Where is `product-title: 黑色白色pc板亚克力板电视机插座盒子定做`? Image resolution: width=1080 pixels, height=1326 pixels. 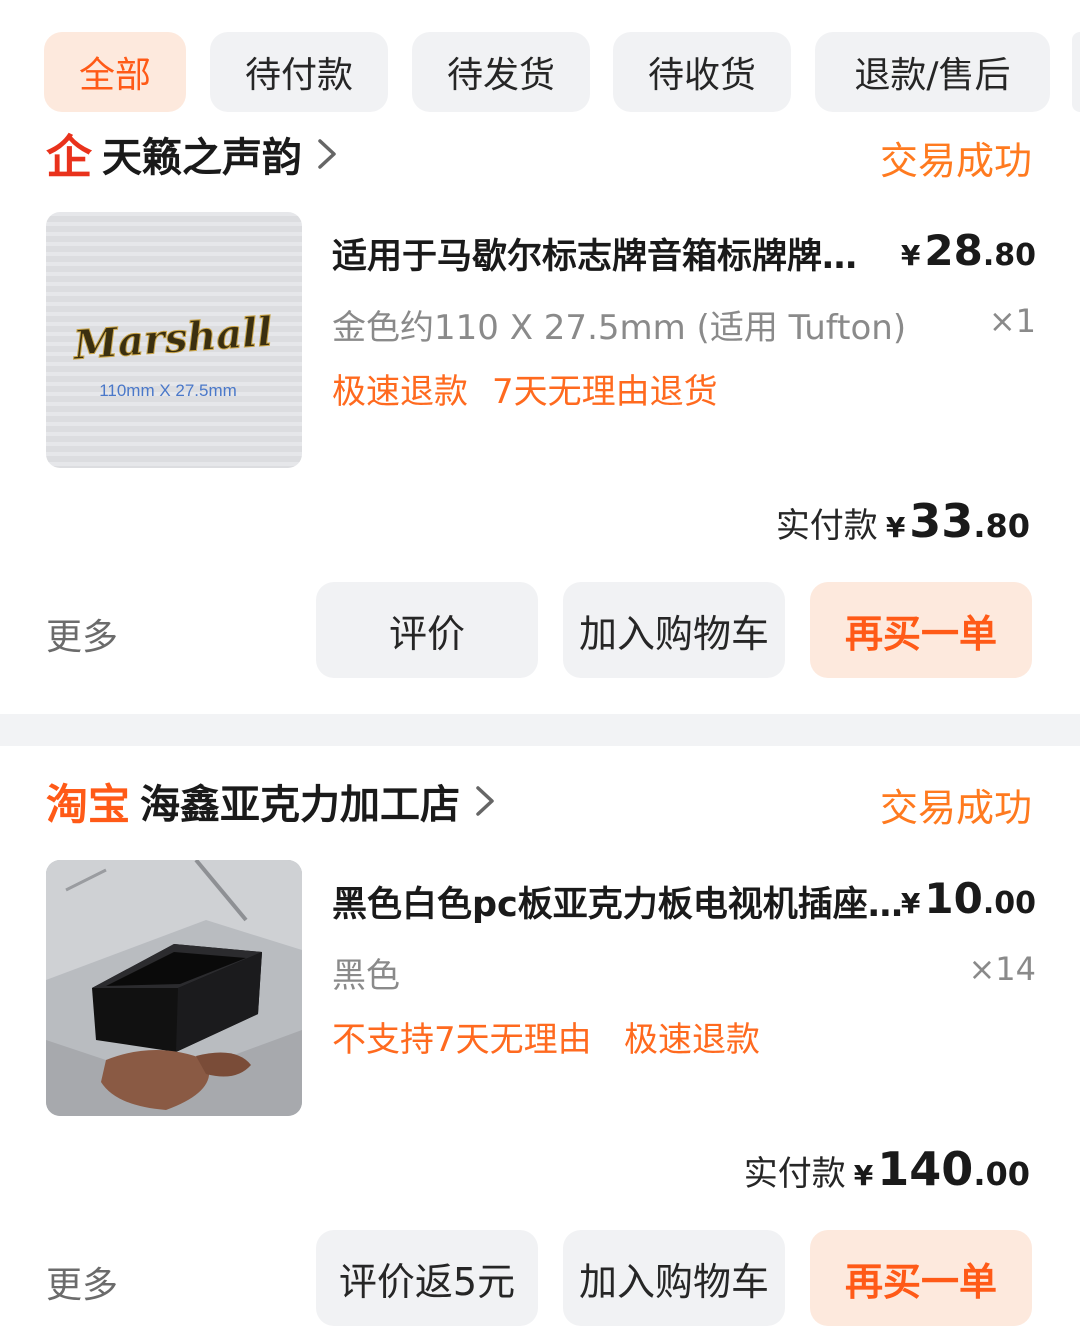
product-title: 黑色白色pc板亚克力板电视机插座盒子定做 is located at coordinates (620, 901).